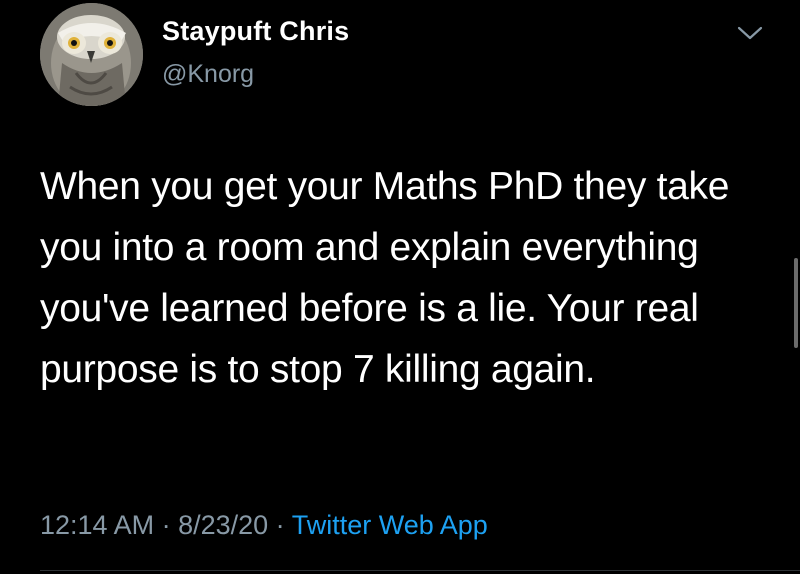  I want to click on tweet-meta: 12:14 AM · 8/23/20 · Twitter Web App, so click(264, 525).